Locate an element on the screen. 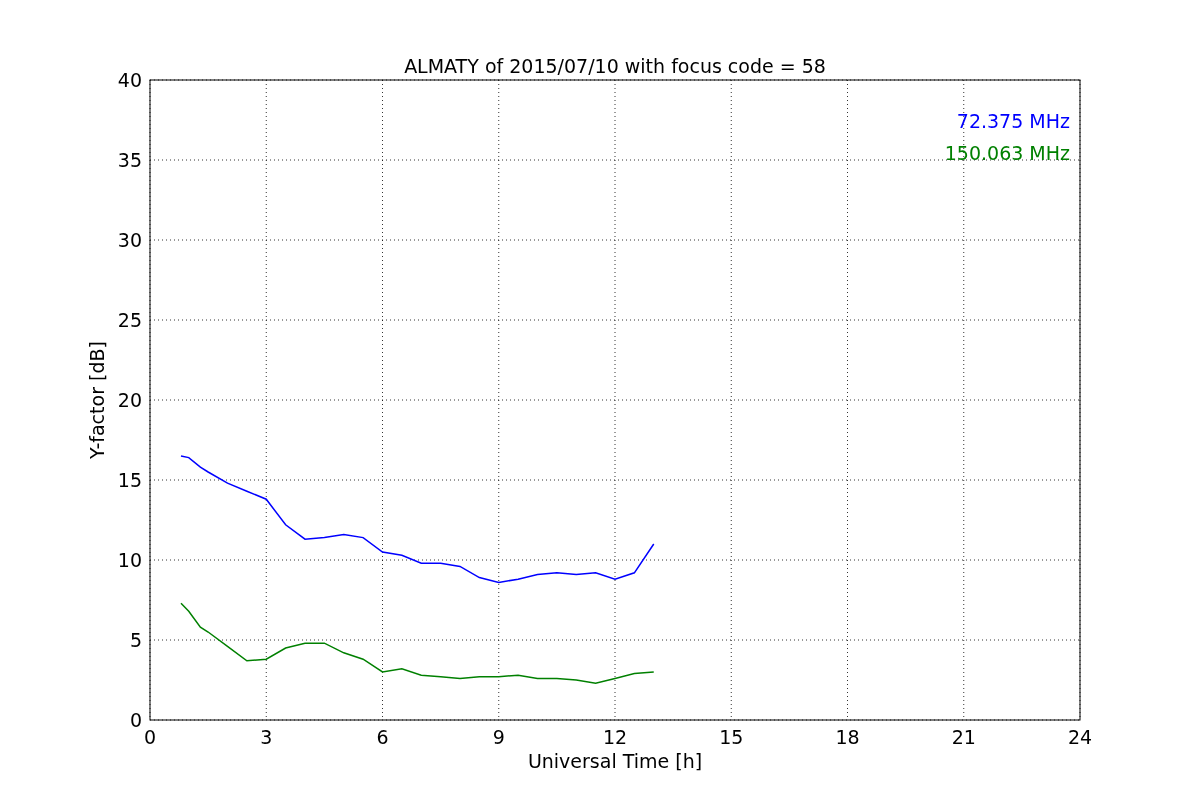  legend-label: 150.063 MHz is located at coordinates (1007, 153).